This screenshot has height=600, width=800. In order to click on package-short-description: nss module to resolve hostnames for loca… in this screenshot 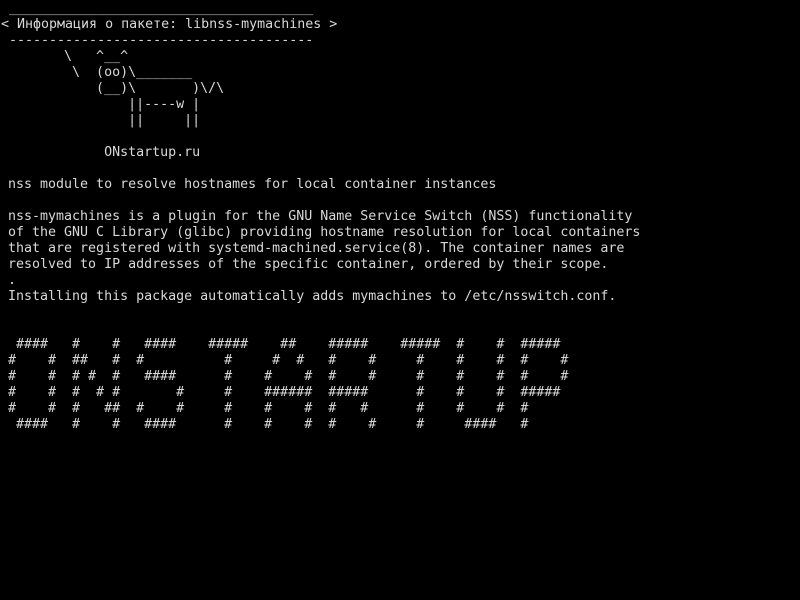, I will do `click(252, 184)`.